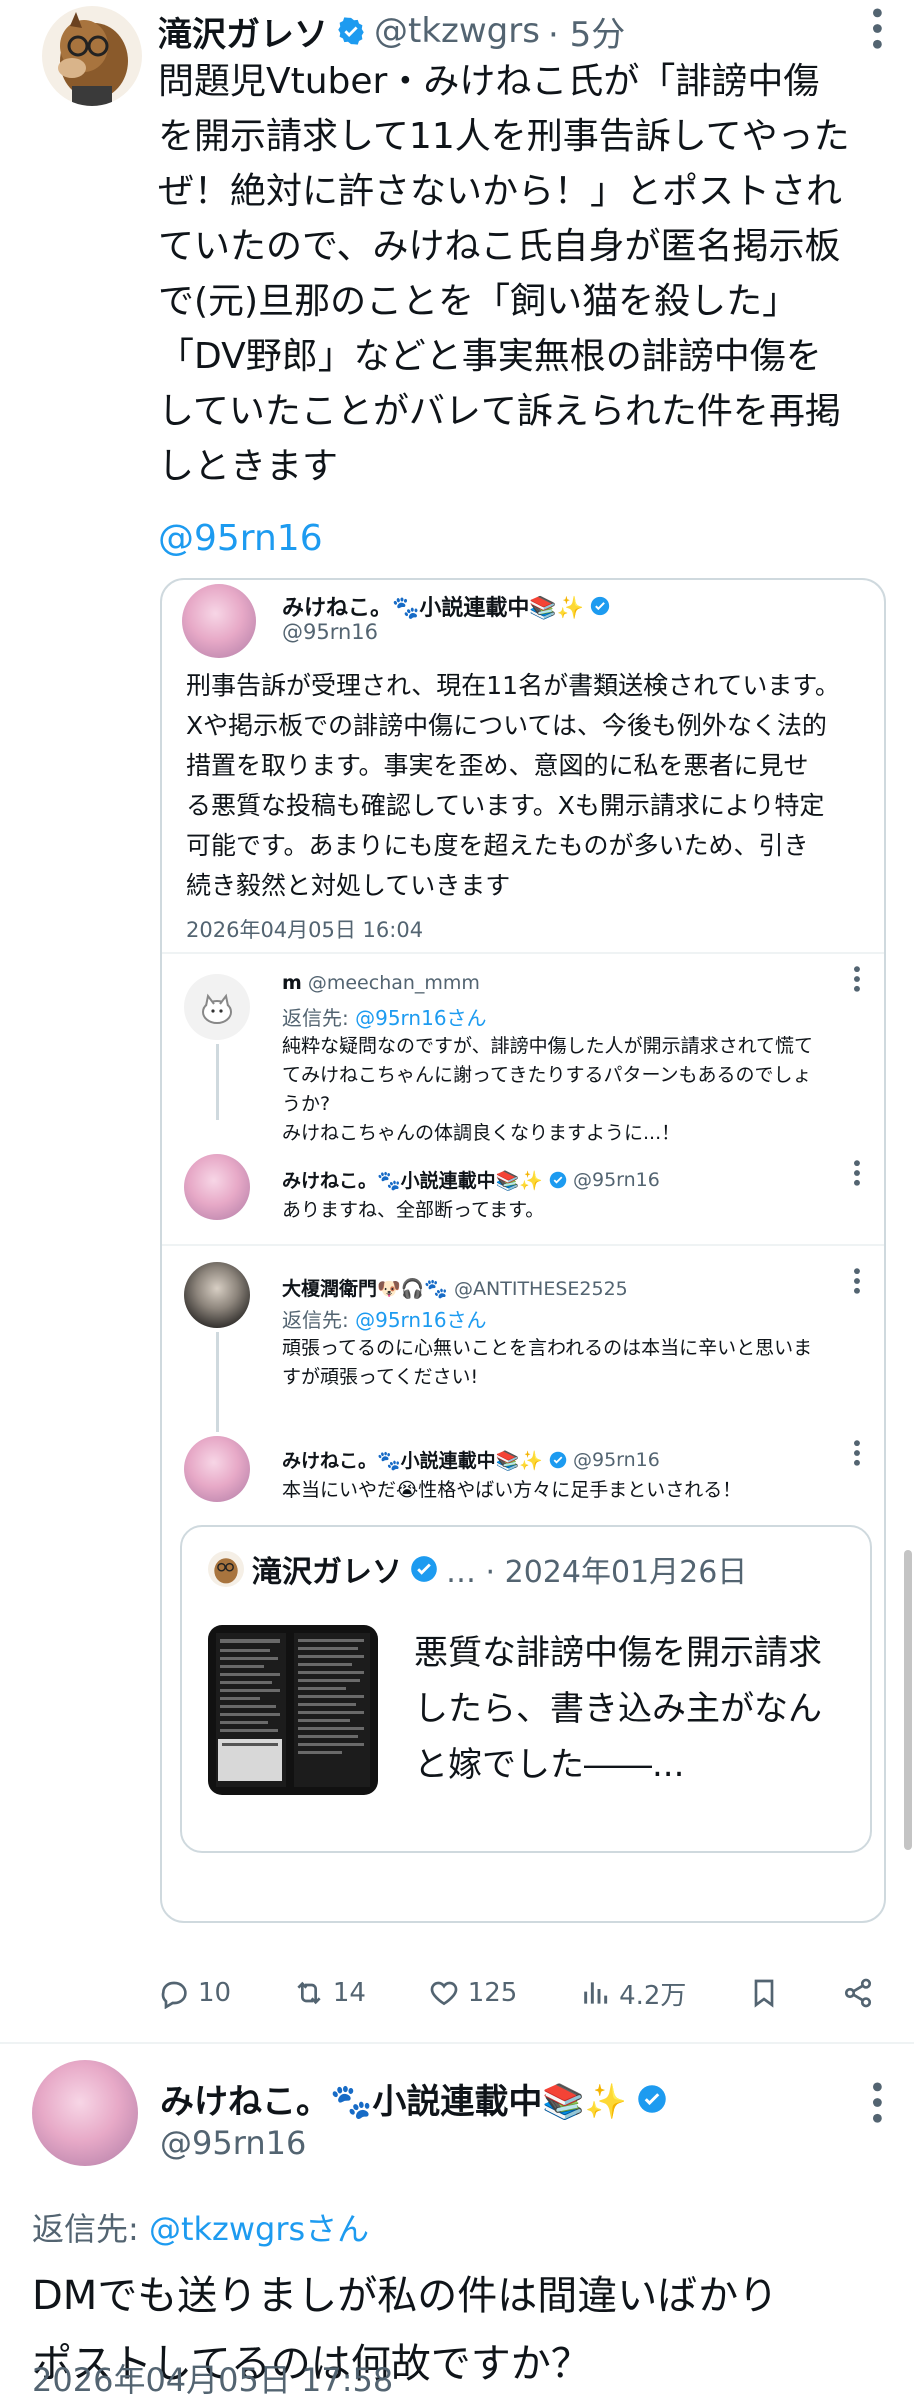 The height and width of the screenshot is (2400, 914). I want to click on author-name: 滝沢ガレソ, so click(243, 31).